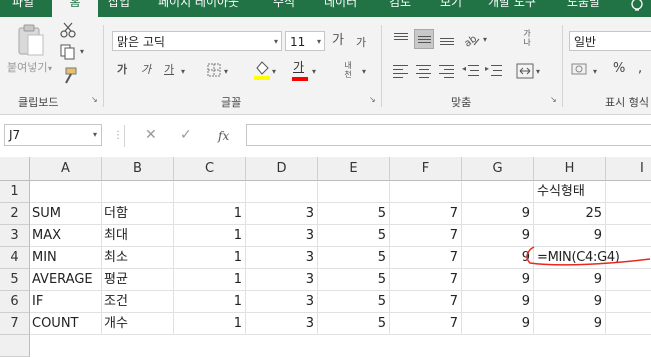 This screenshot has height=357, width=651. I want to click on font-size-combo: 11 ▾, so click(305, 41).